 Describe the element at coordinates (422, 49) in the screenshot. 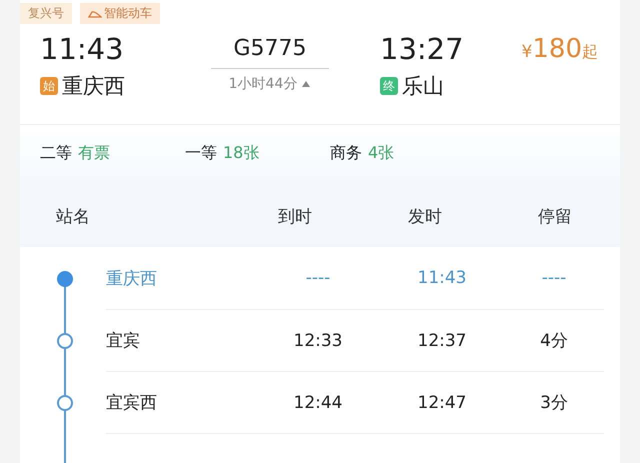

I see `arrival-time: 13:27` at that location.